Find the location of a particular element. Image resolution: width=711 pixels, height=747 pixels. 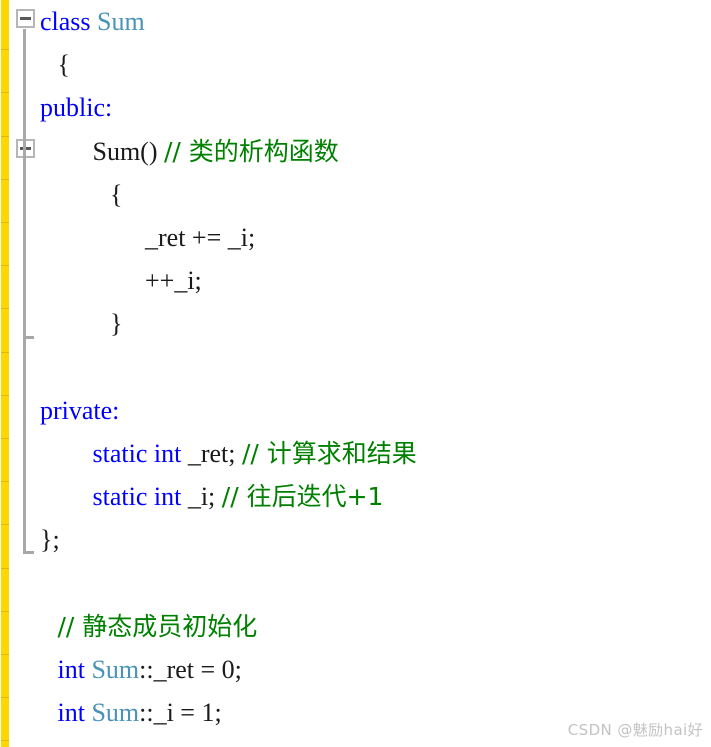

code-line: public: is located at coordinates (375, 107).